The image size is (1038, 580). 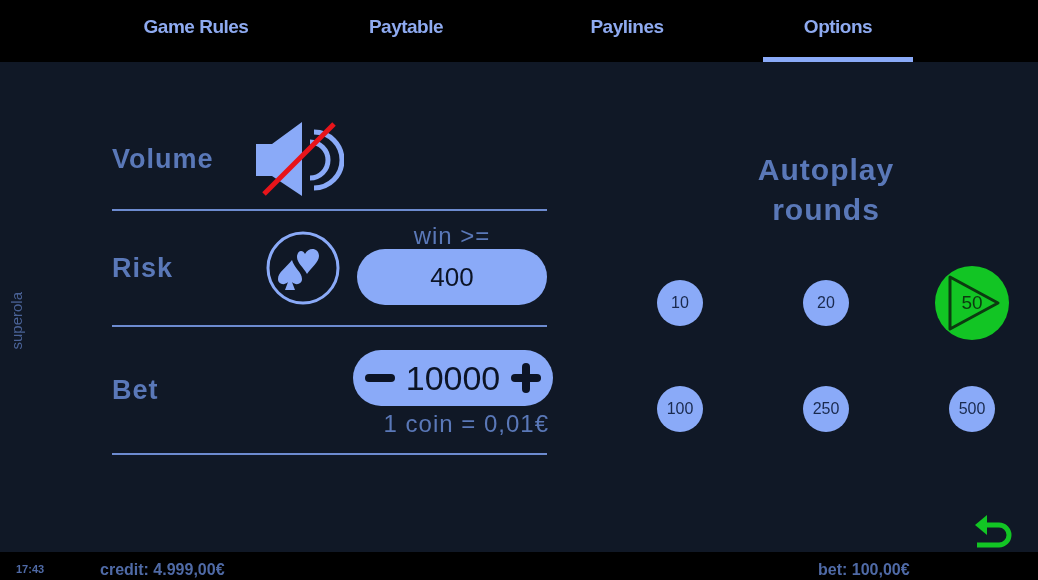 I want to click on autoplay-option: 50, so click(x=972, y=303).